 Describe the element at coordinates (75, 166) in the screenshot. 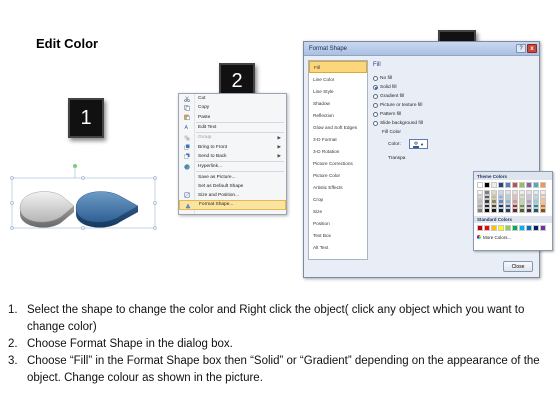

I see `rotation-handle` at that location.